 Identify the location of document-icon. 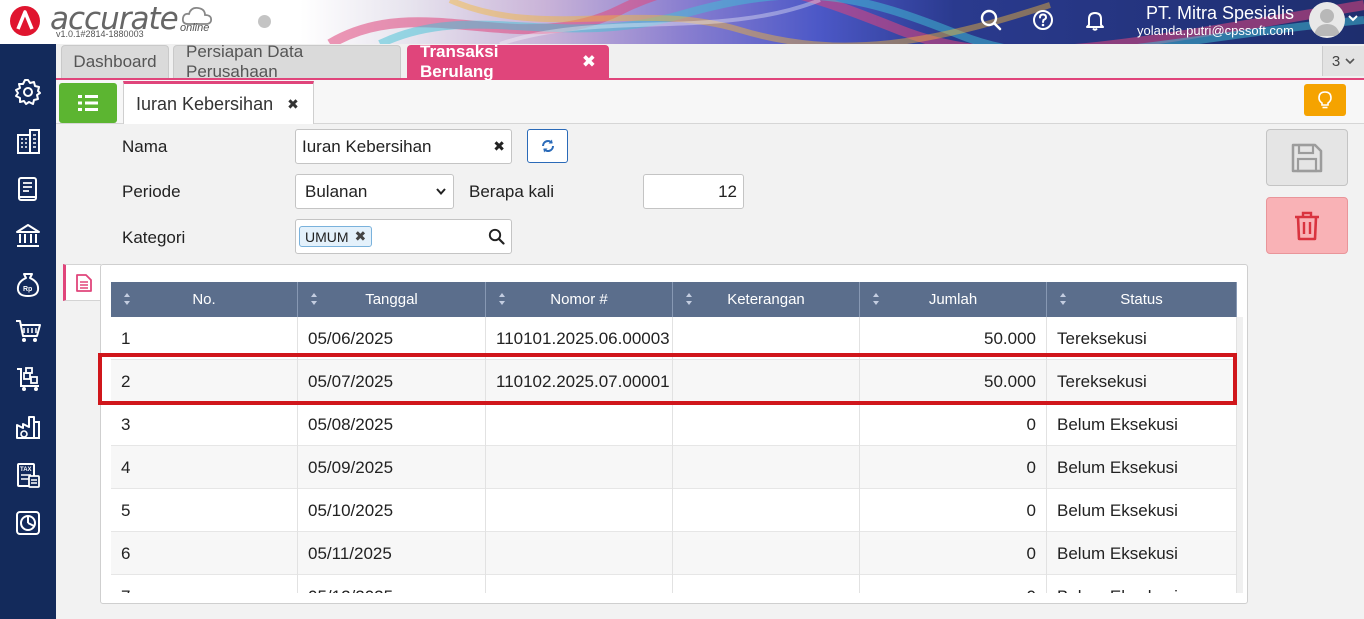
(83, 282).